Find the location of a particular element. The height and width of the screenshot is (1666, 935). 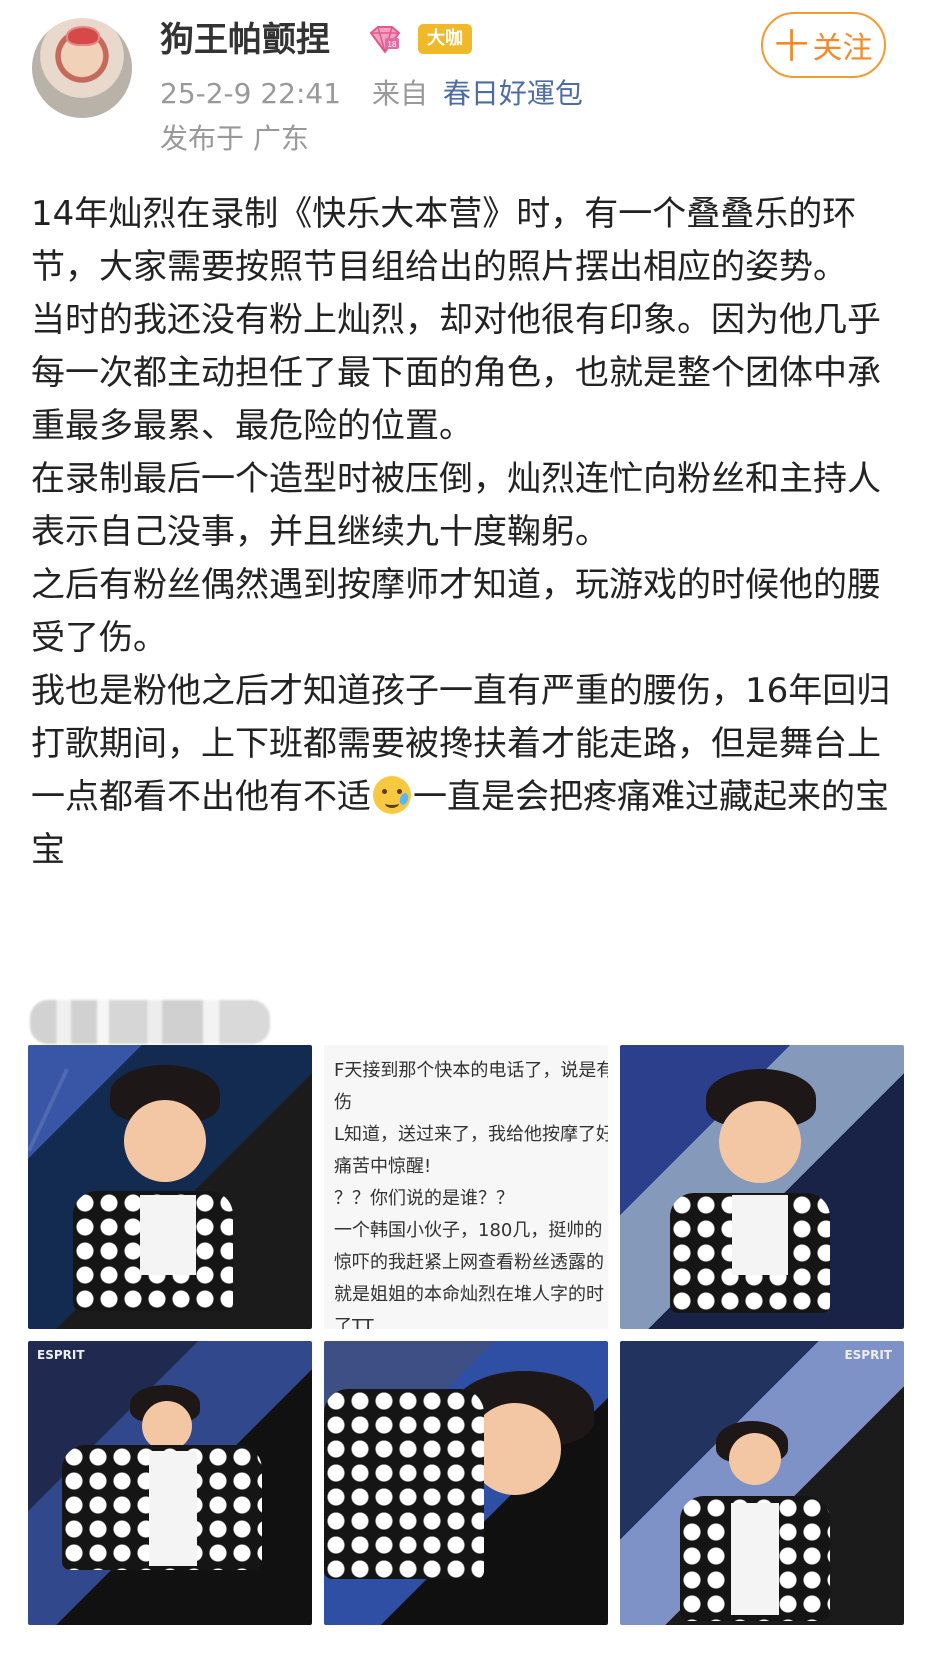

screenshot-line: ？？你们说的是谁？？ is located at coordinates (424, 1198).